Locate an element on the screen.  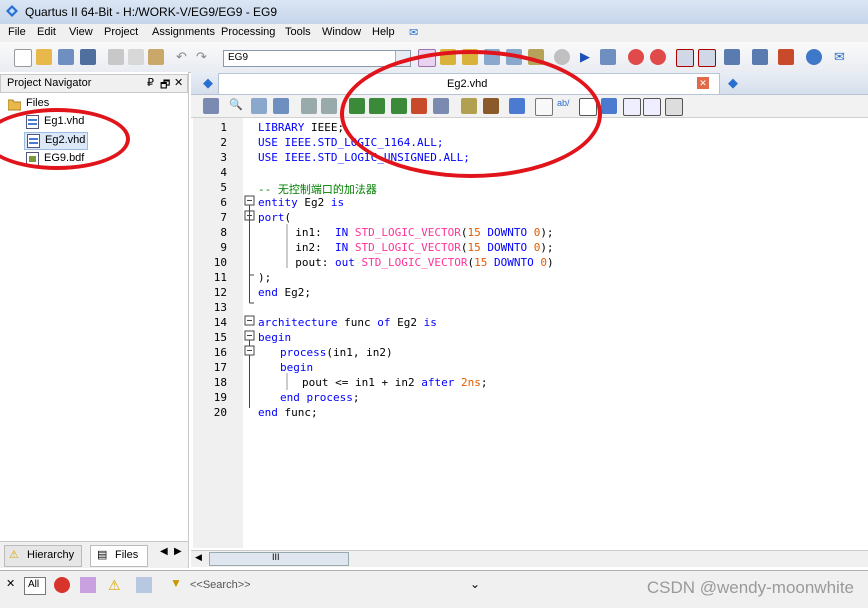
pin-planner-icon is located at coordinates (427, 58).